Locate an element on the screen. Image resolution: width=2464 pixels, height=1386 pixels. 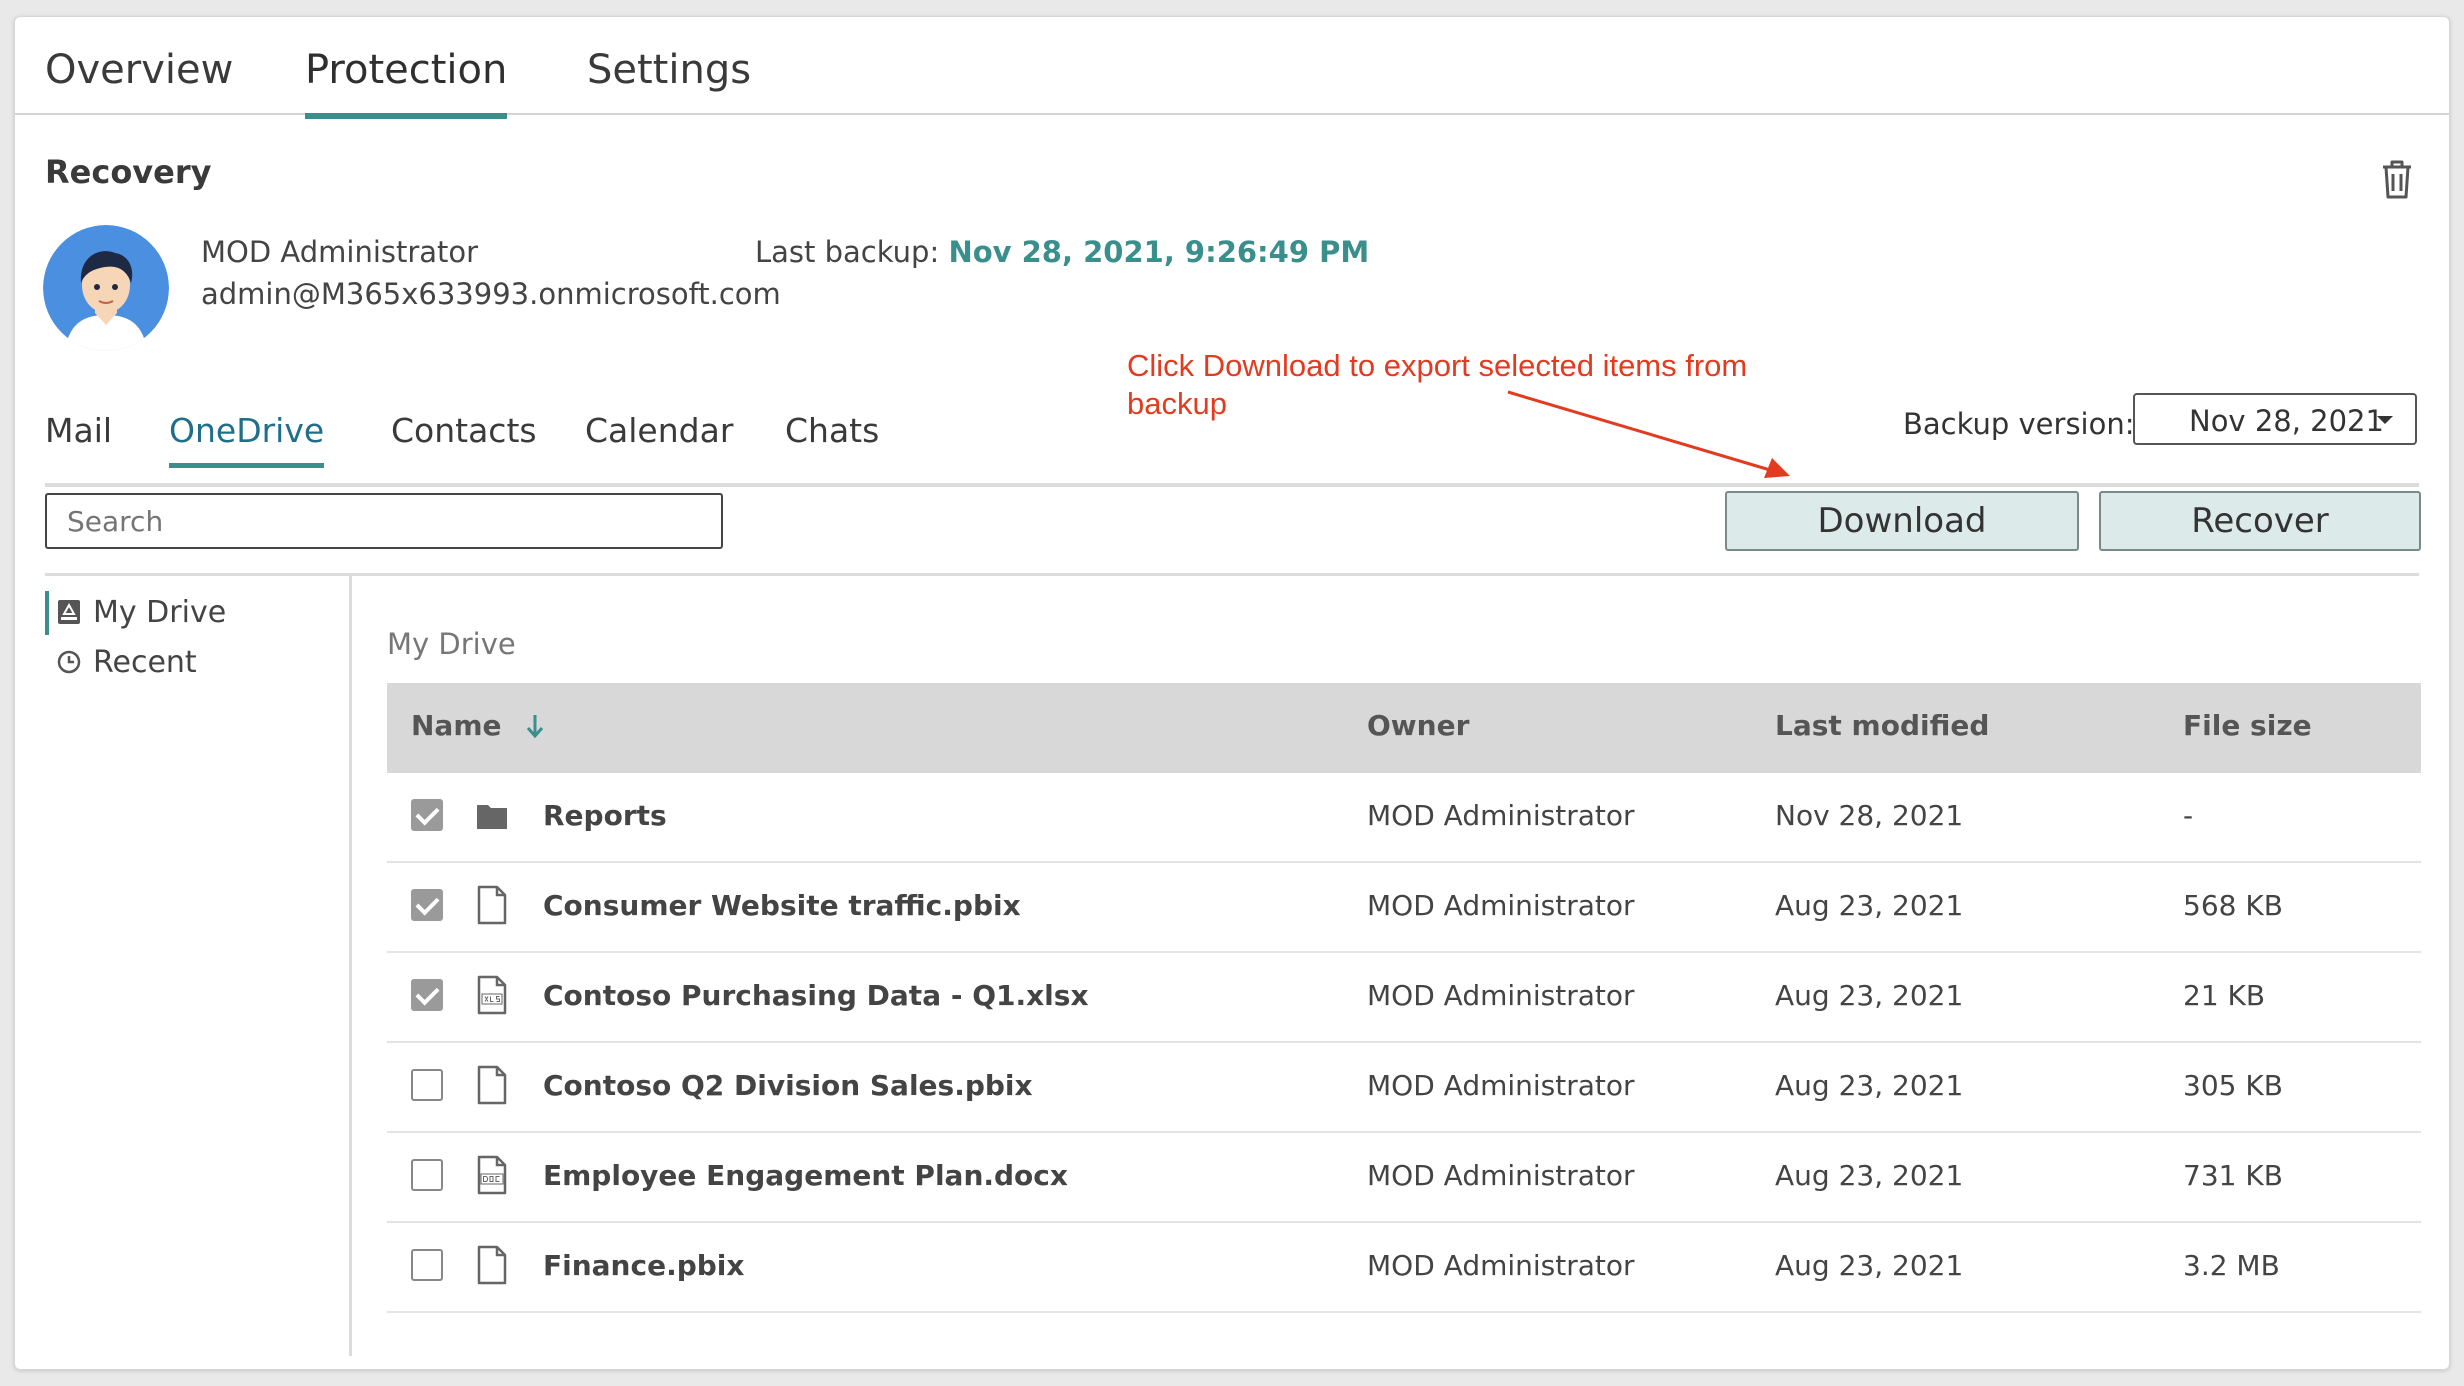
sidebar-item-label: Recent is located at coordinates (145, 662).